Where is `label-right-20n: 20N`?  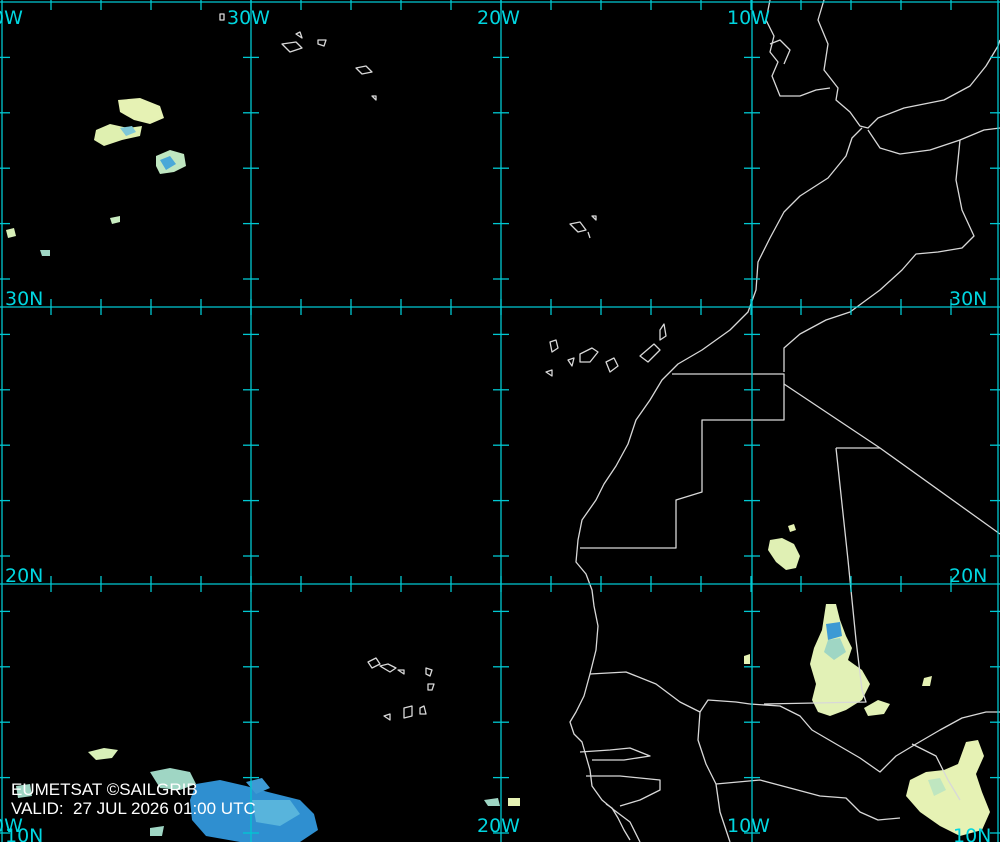 label-right-20n: 20N is located at coordinates (968, 576).